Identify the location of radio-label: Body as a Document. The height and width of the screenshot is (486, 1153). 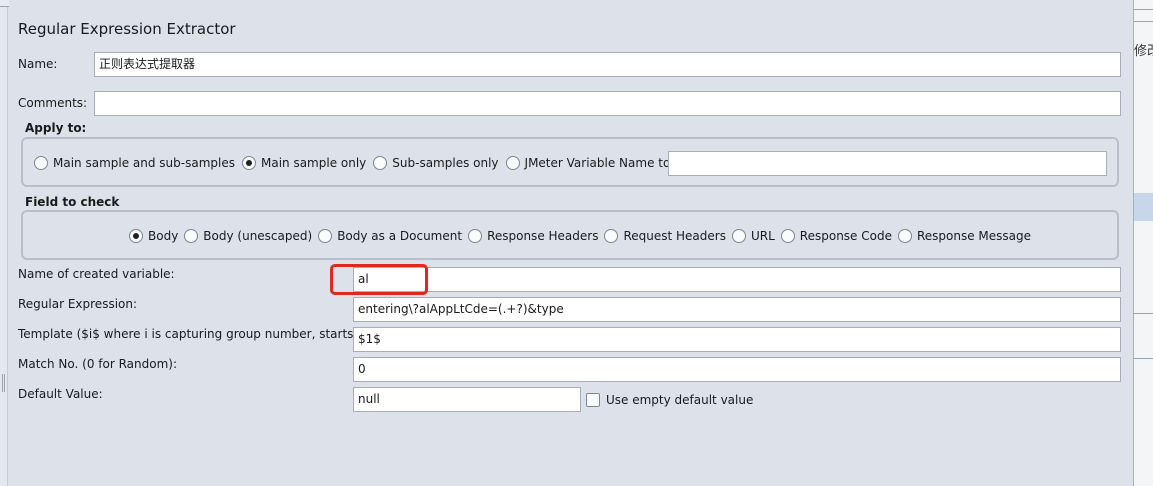
(400, 236).